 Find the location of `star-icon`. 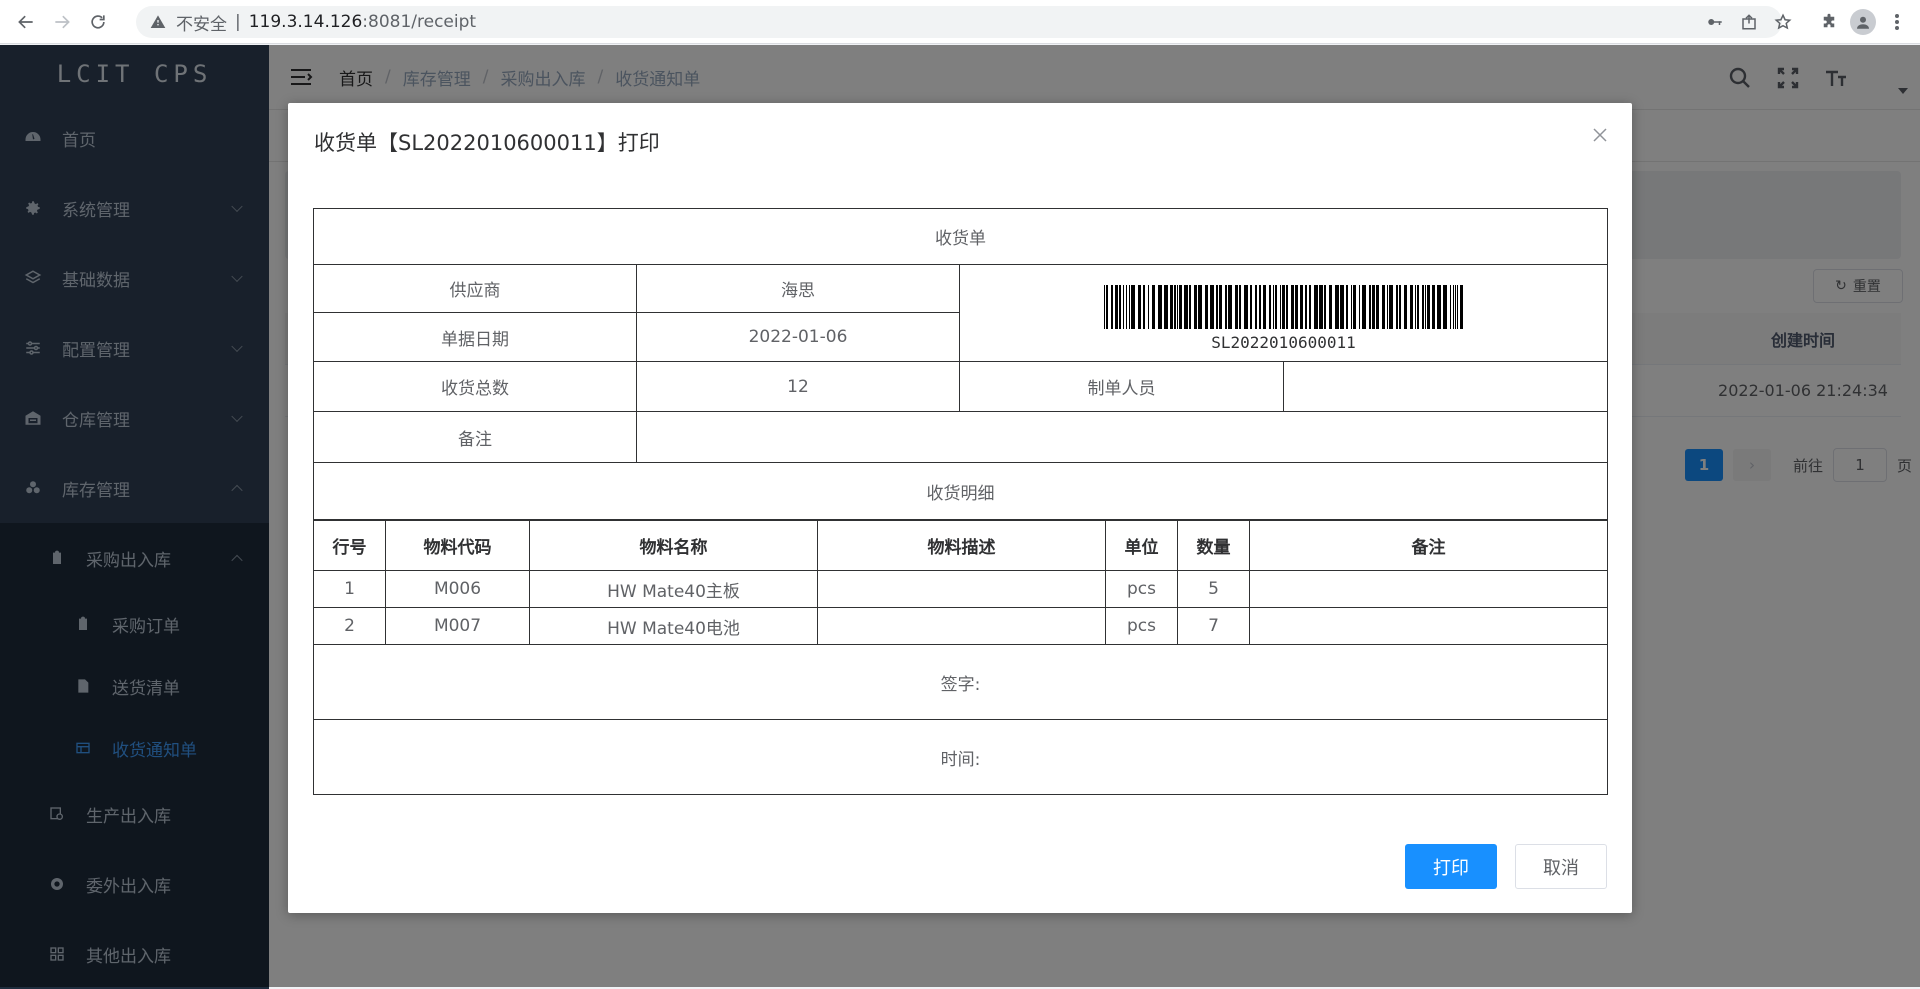

star-icon is located at coordinates (1783, 22).